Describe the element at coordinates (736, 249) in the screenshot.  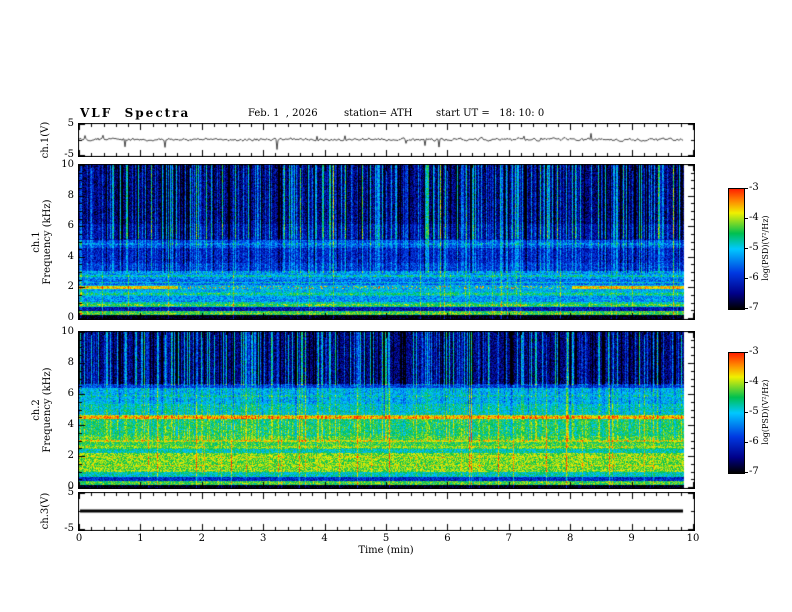
I see `ch1-colorbar` at that location.